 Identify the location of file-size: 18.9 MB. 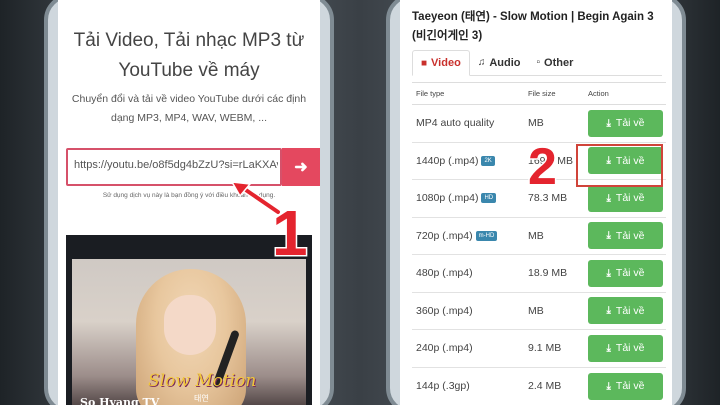
(554, 273).